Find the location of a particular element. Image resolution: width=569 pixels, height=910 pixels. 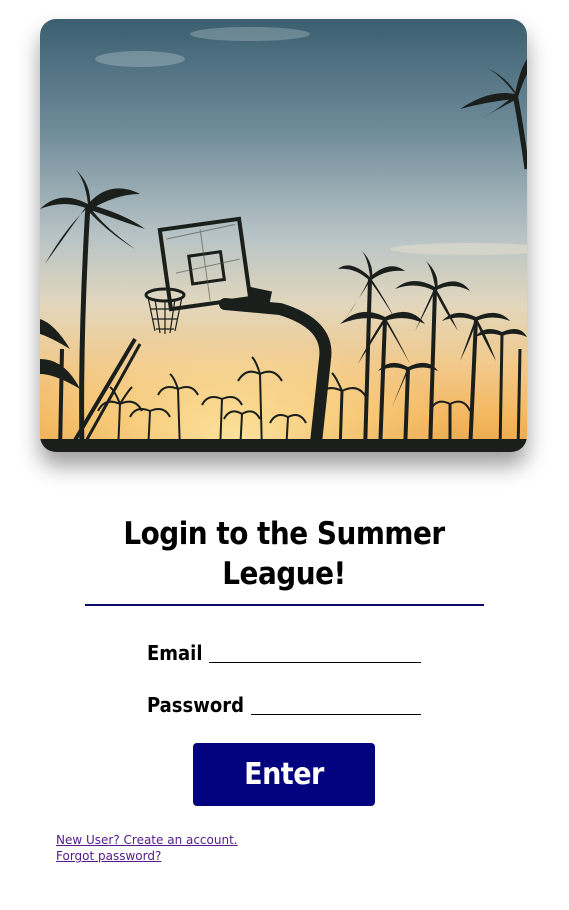

email-field is located at coordinates (315, 652).